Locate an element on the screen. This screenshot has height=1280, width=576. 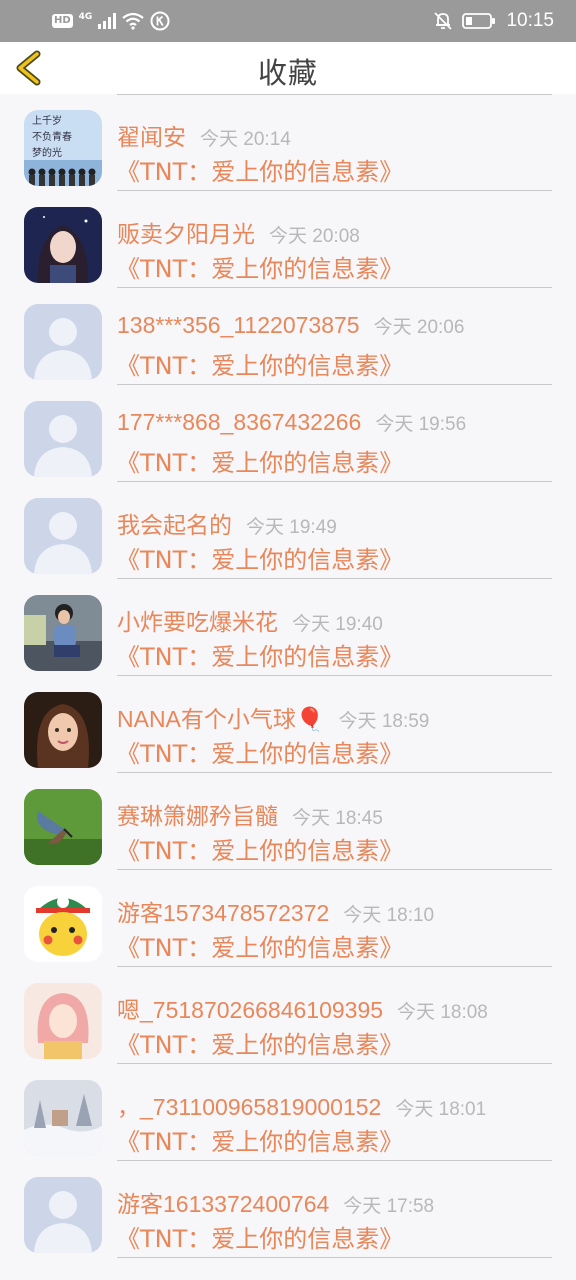
timestamp: 今天 18:59 is located at coordinates (384, 721).